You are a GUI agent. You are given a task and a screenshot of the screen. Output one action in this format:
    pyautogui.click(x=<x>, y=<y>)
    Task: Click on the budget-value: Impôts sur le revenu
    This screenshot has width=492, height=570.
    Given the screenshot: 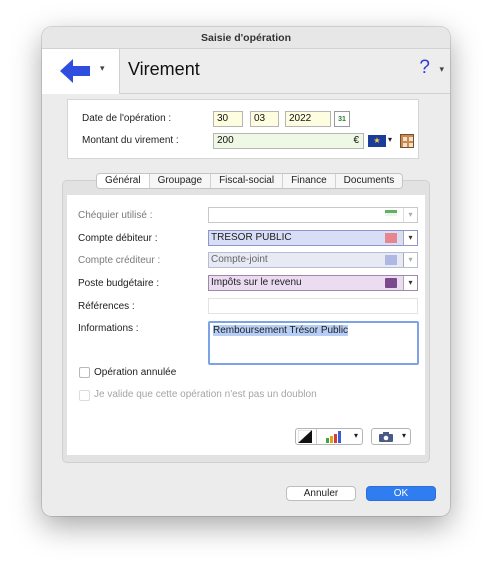 What is the action you would take?
    pyautogui.click(x=256, y=282)
    